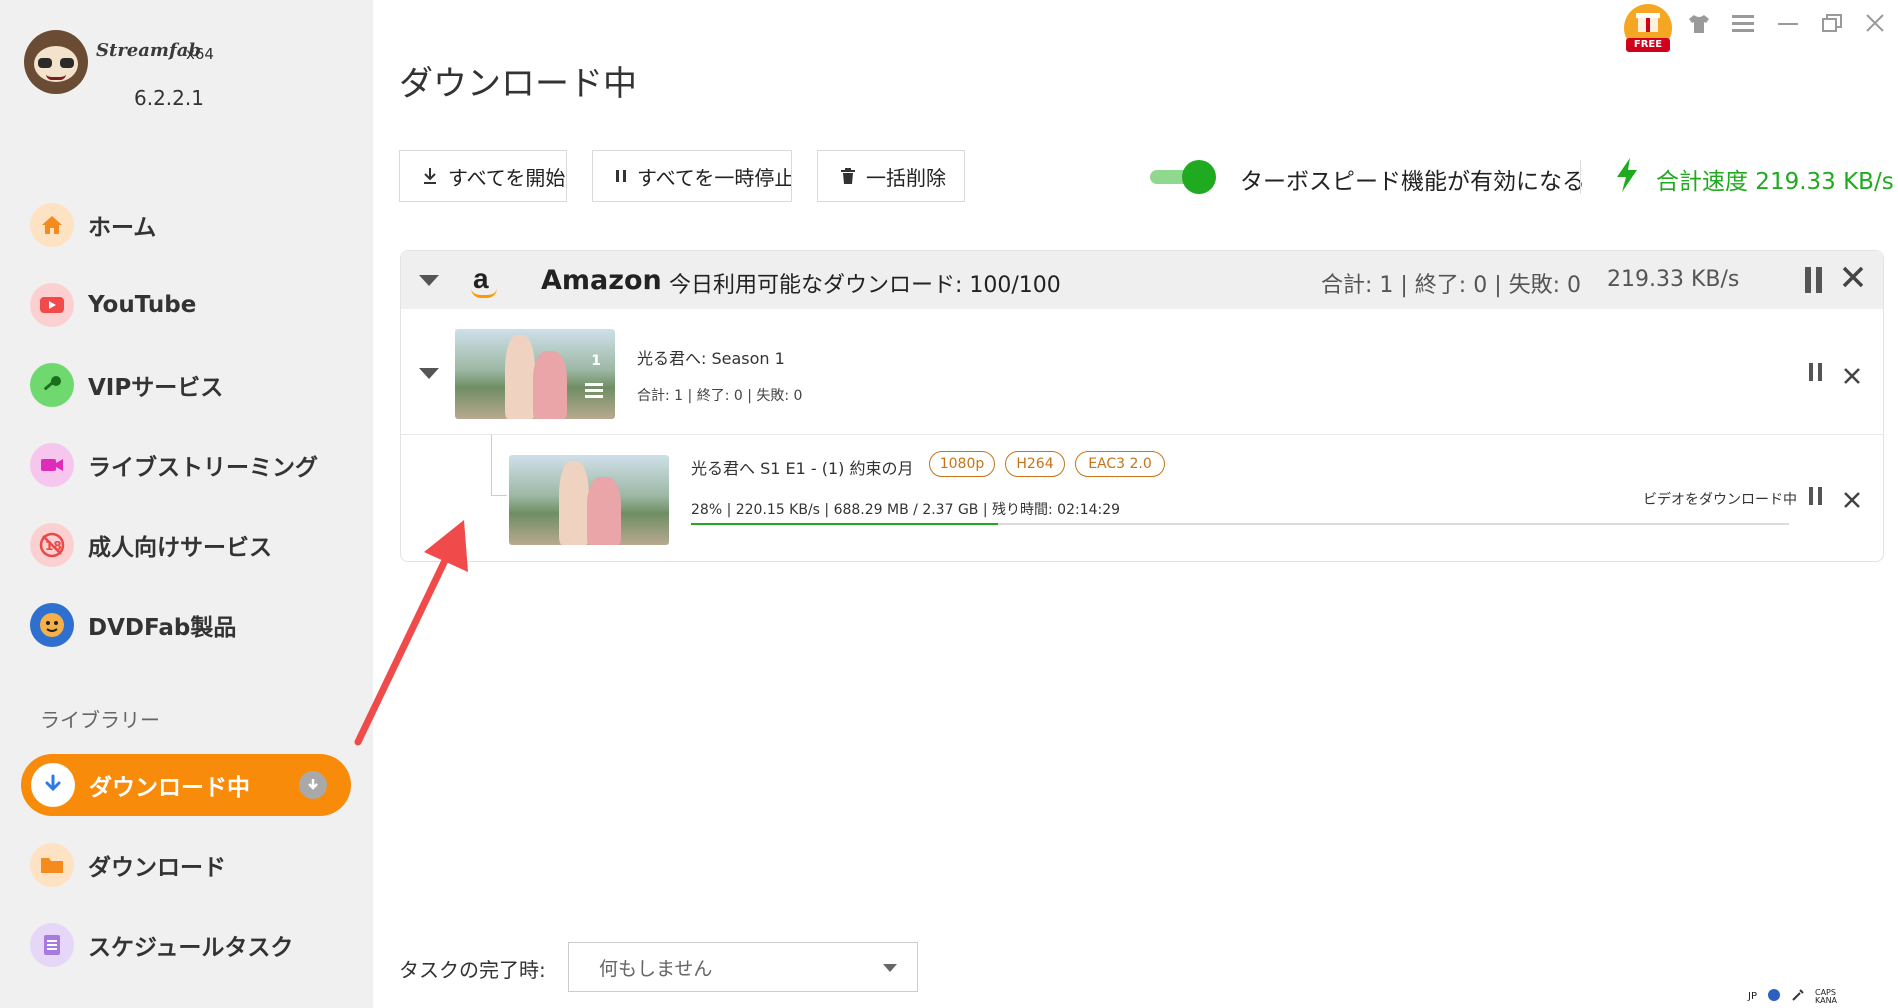  I want to click on free-label: FREE, so click(1648, 45).